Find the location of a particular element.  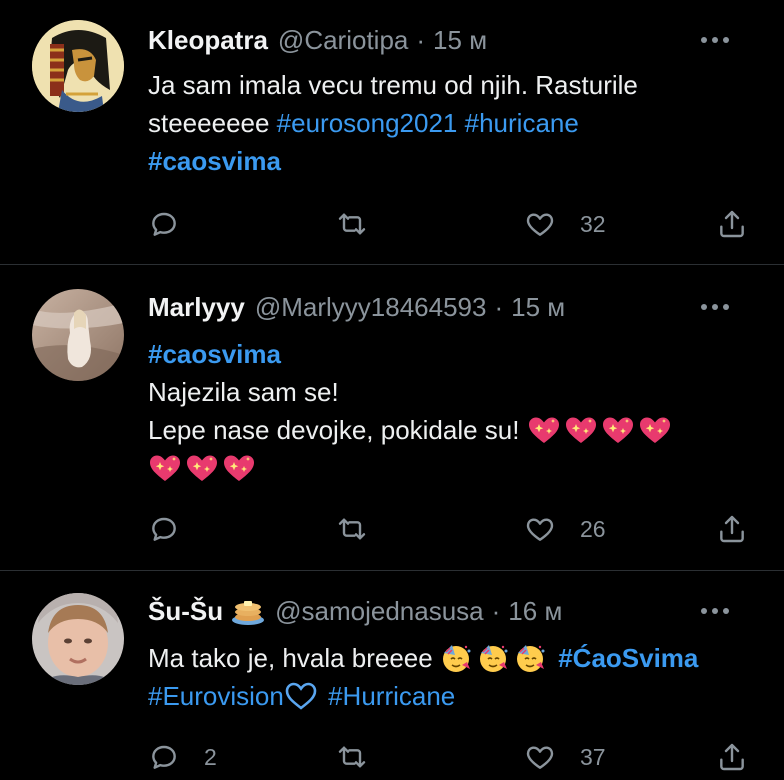

reply-count: 2 is located at coordinates (210, 756).